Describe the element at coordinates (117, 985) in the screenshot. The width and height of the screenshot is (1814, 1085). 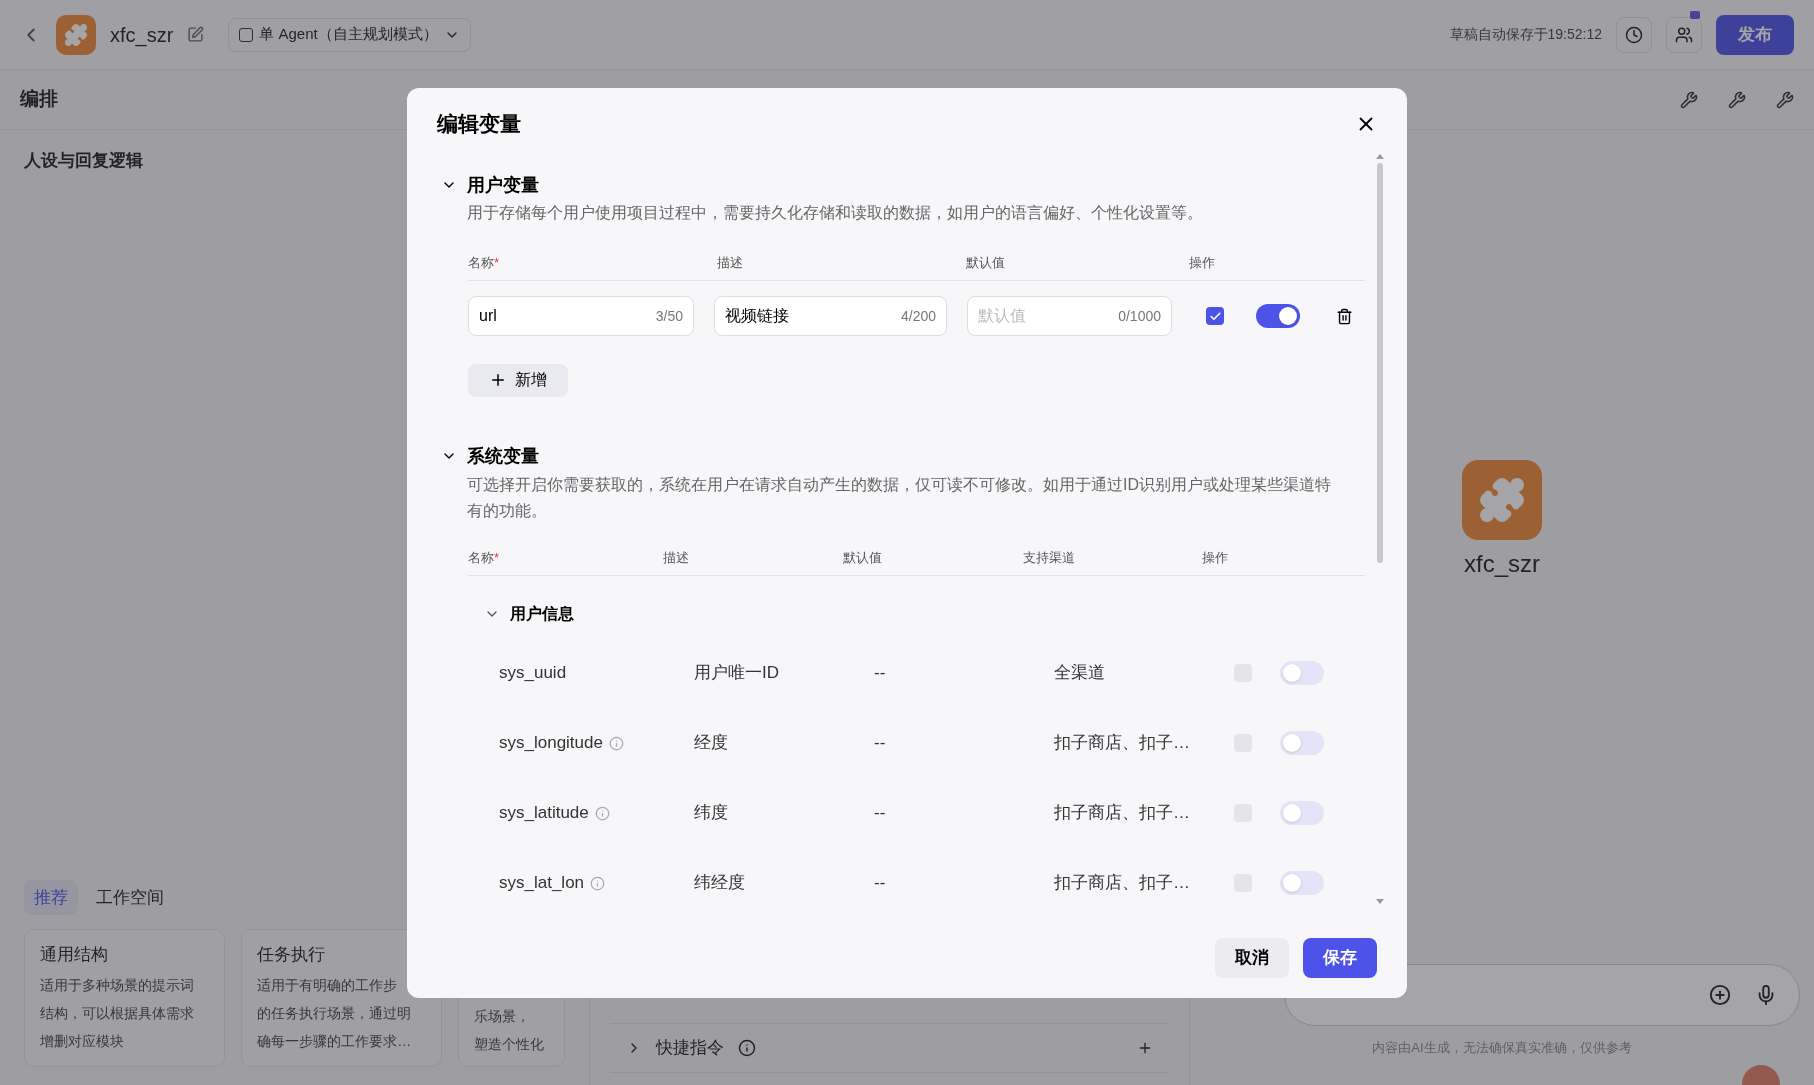
I see `card-description: 适用于多种场景的提示词` at that location.